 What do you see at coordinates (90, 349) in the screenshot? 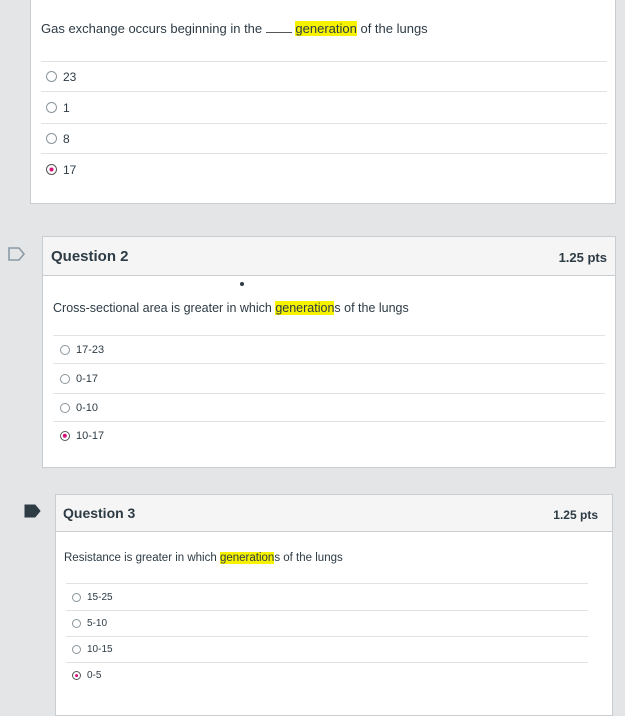
I see `answer-label: 17-23` at bounding box center [90, 349].